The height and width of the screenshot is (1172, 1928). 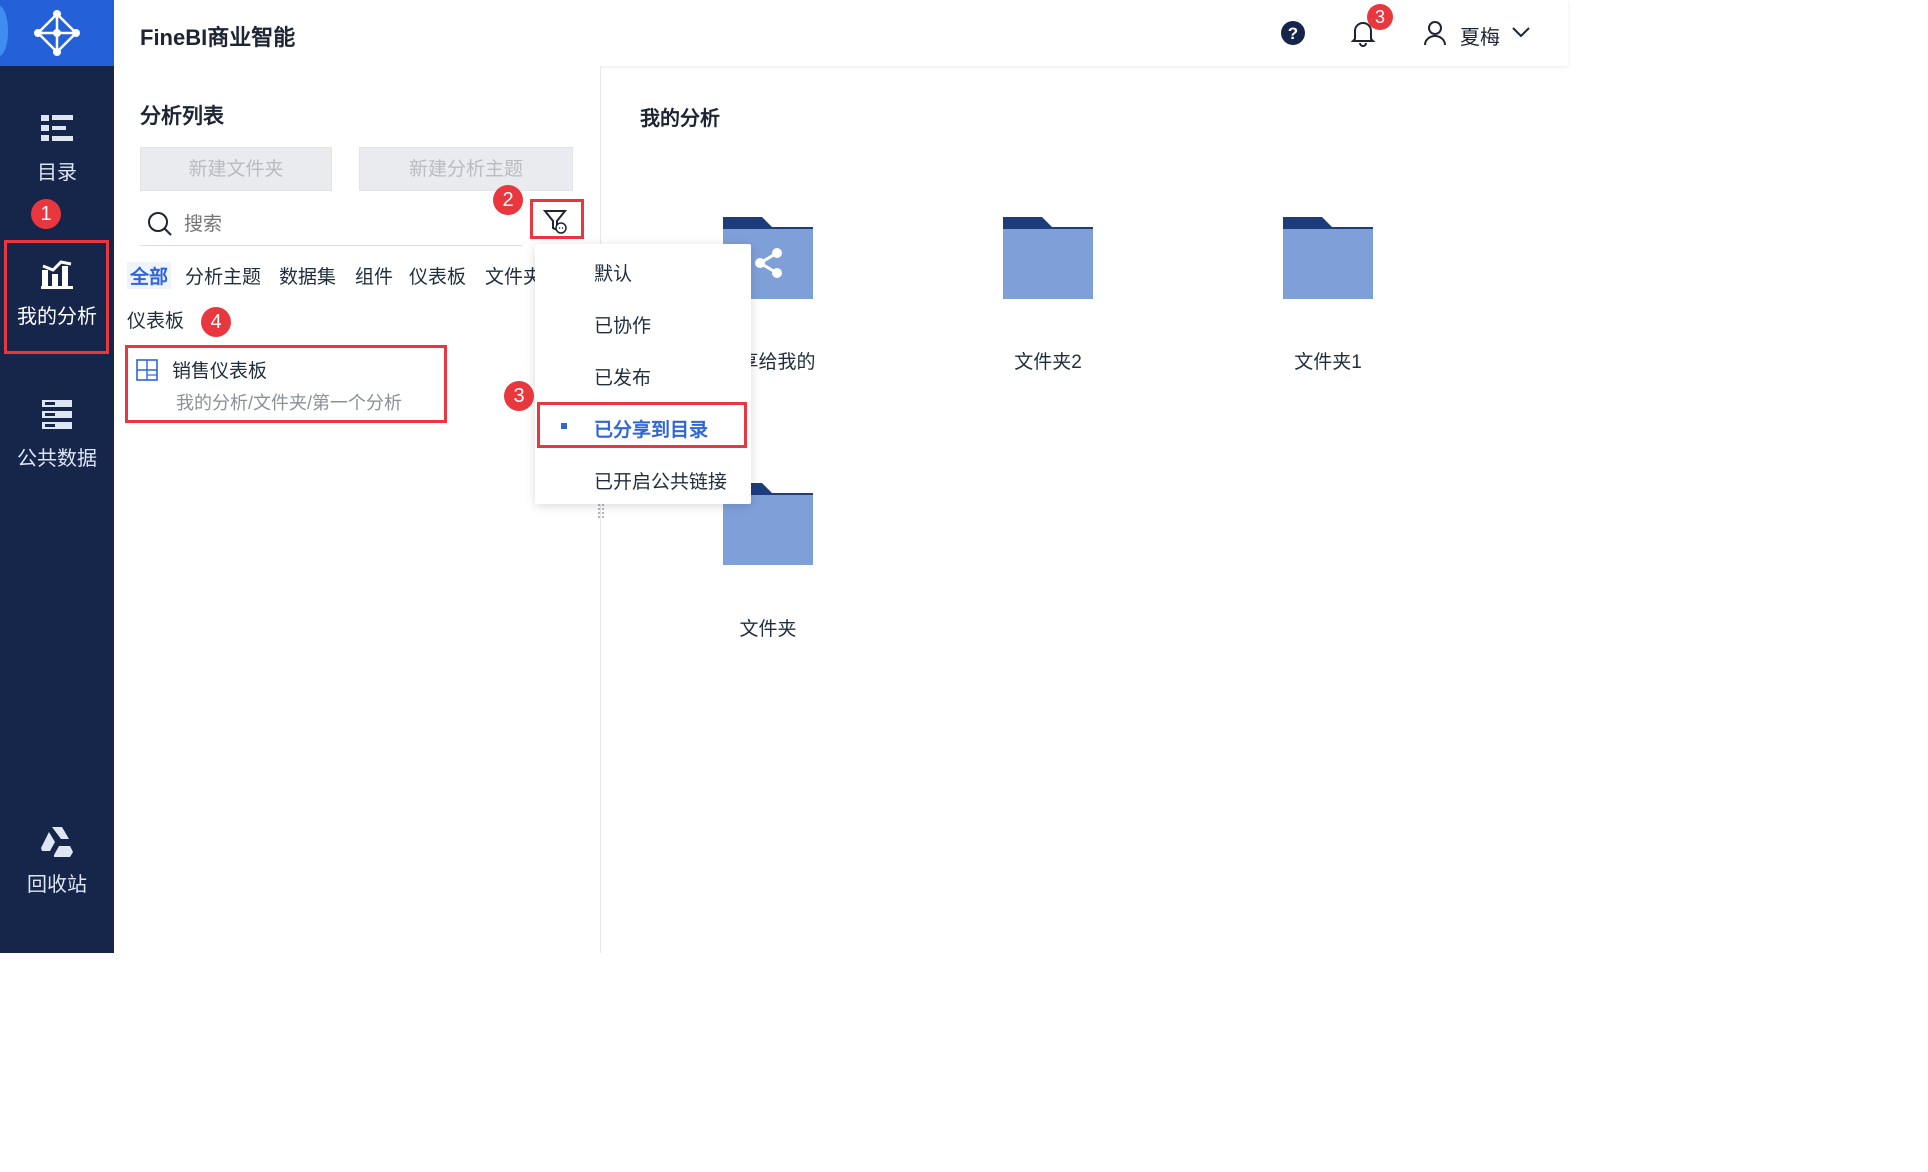 I want to click on new-analysis-subject-button: 新建分析主题, so click(x=466, y=169).